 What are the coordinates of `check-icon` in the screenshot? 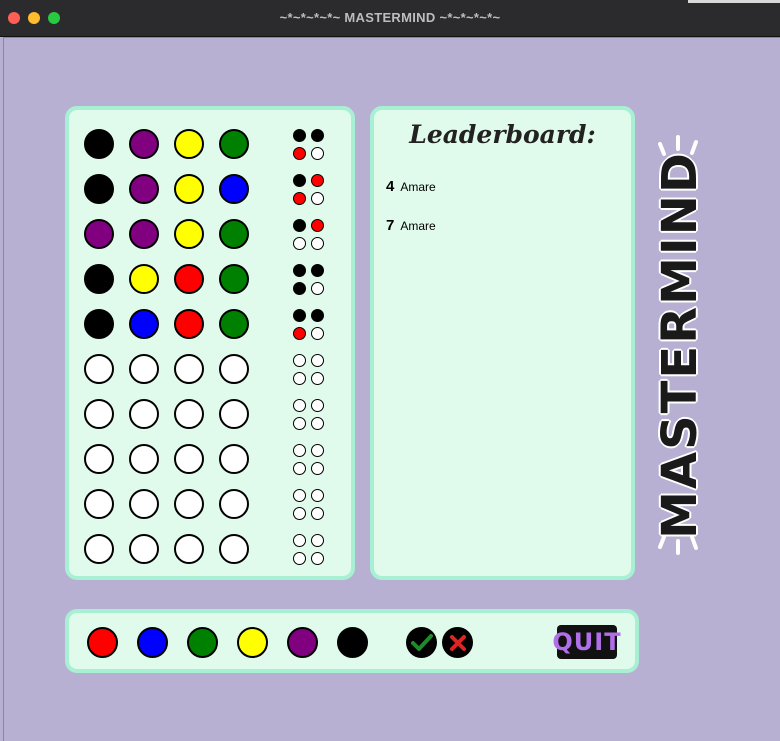 It's located at (421, 642).